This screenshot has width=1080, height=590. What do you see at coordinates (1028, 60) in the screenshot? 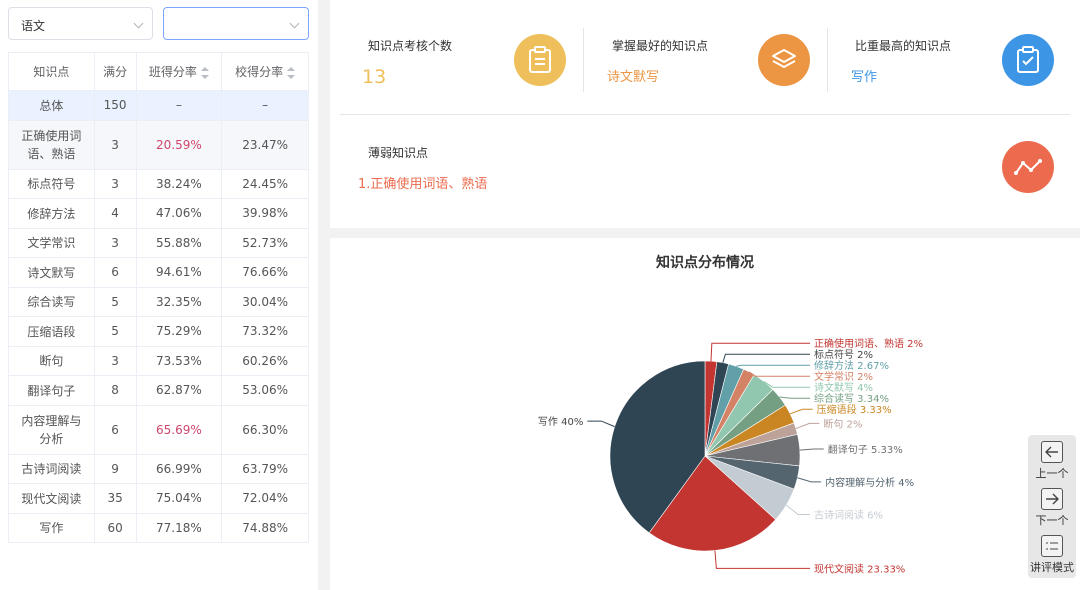
I see `checklist-icon` at bounding box center [1028, 60].